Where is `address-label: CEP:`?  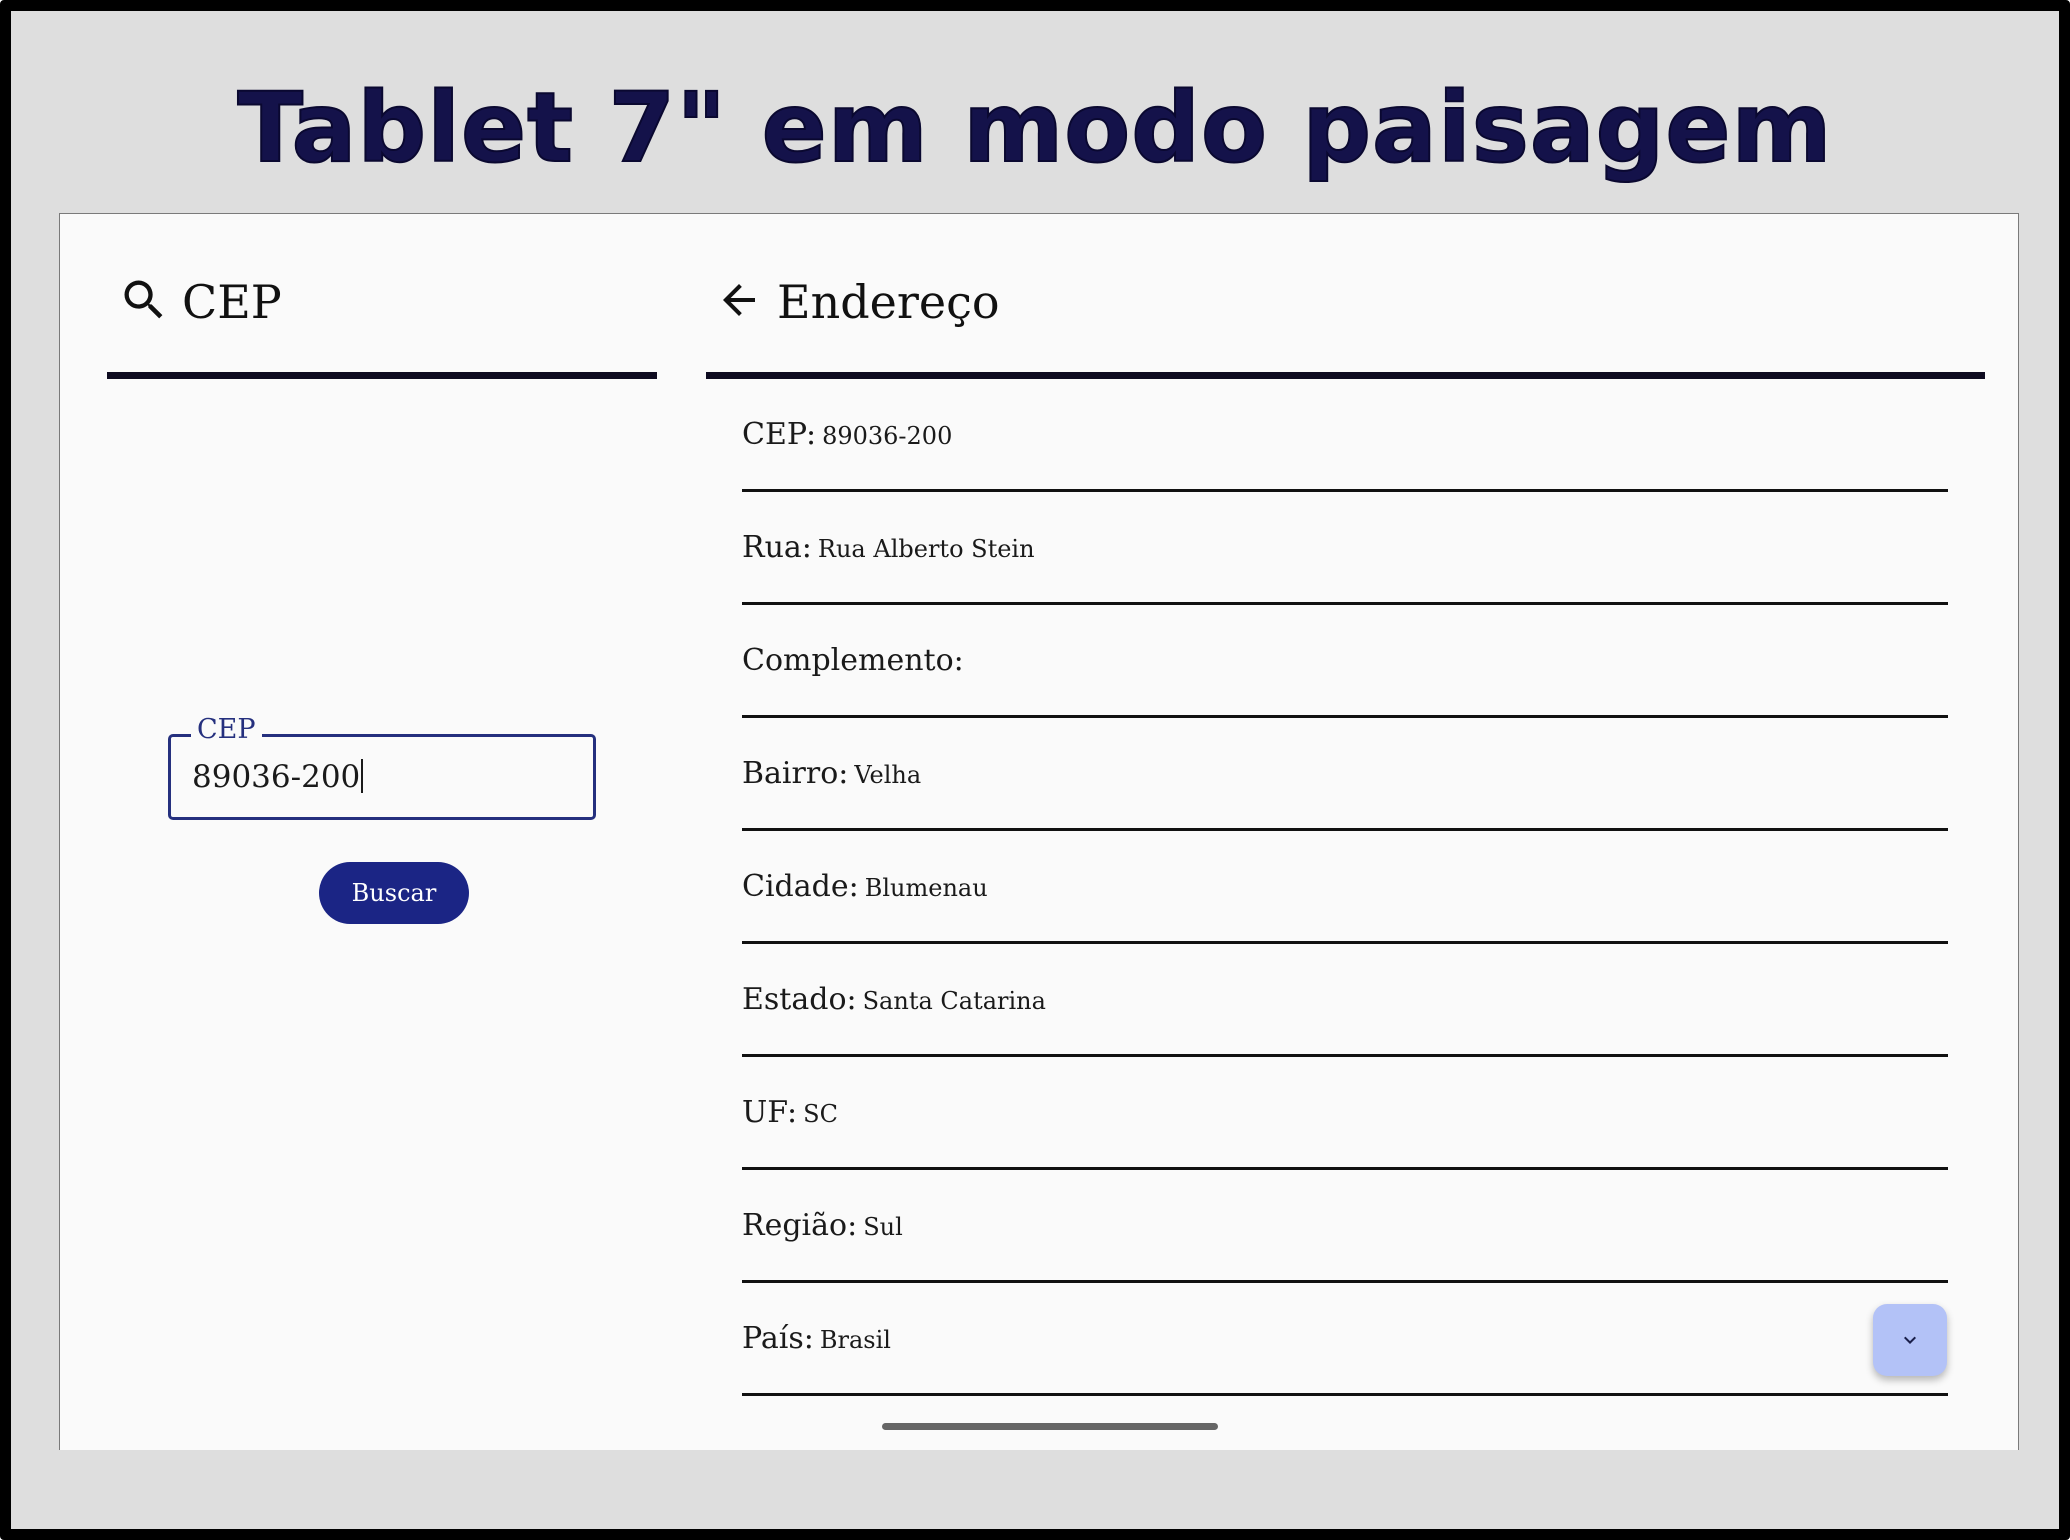 address-label: CEP: is located at coordinates (779, 434).